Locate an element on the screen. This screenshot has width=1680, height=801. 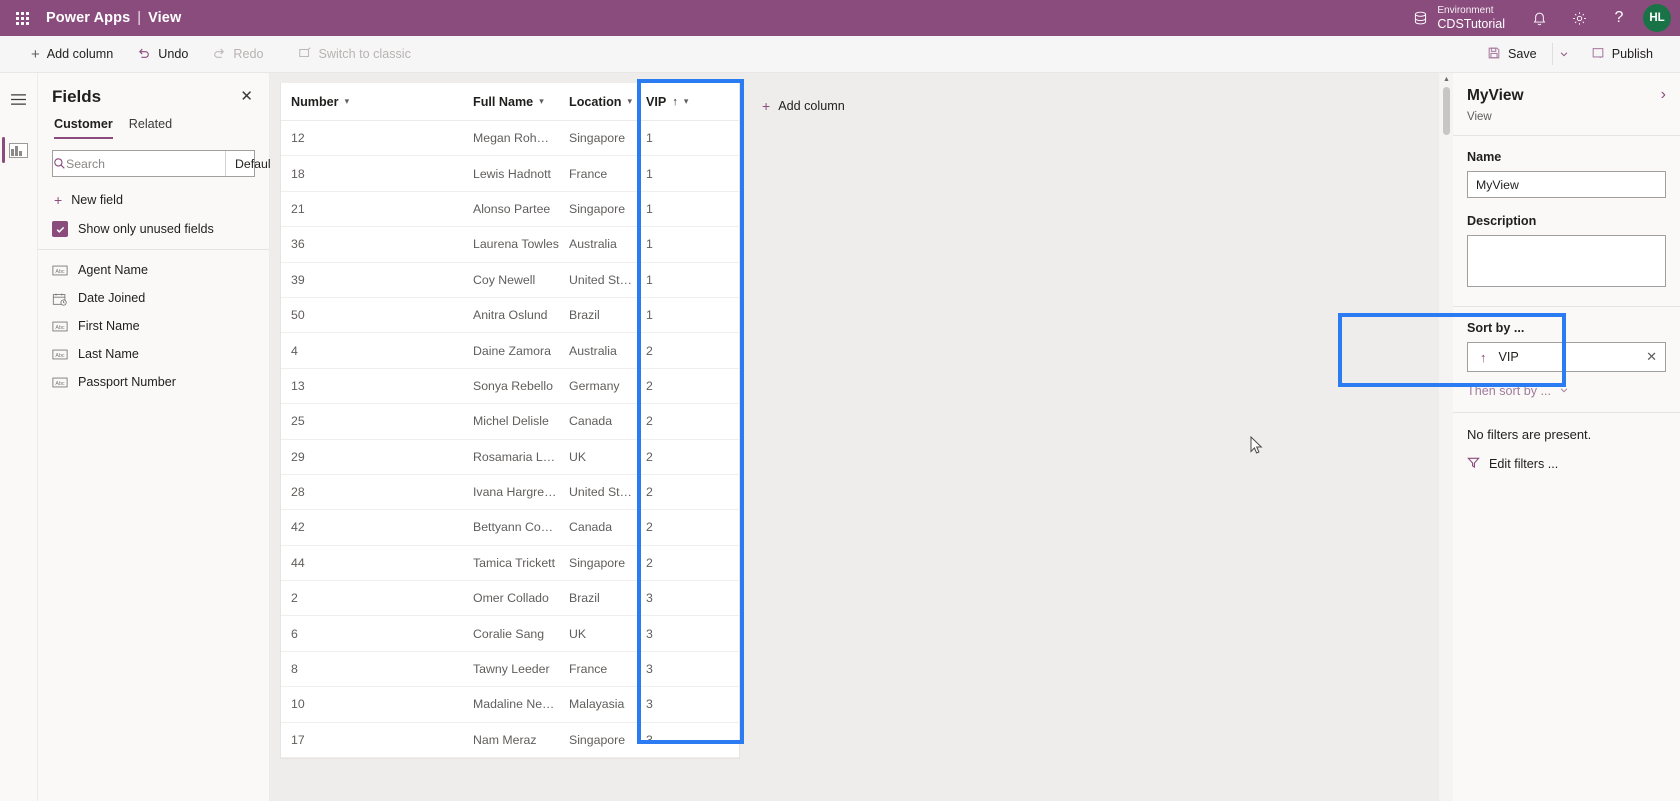
table-row: 25 Michel Delisle Canada 2 is located at coordinates (510, 422).